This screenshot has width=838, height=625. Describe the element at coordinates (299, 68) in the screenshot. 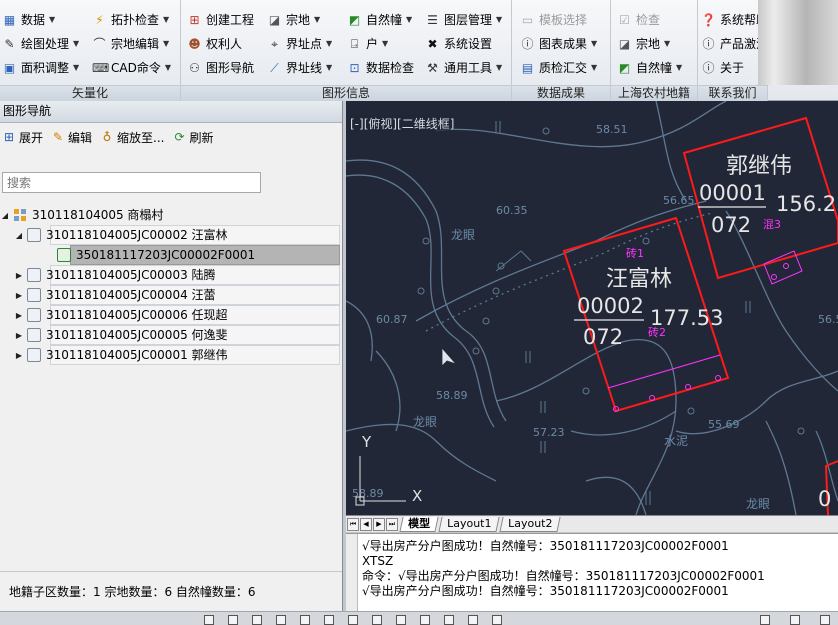

I see `ribbon-btn-boundary-line: ⟋ 界址线 ▼` at that location.